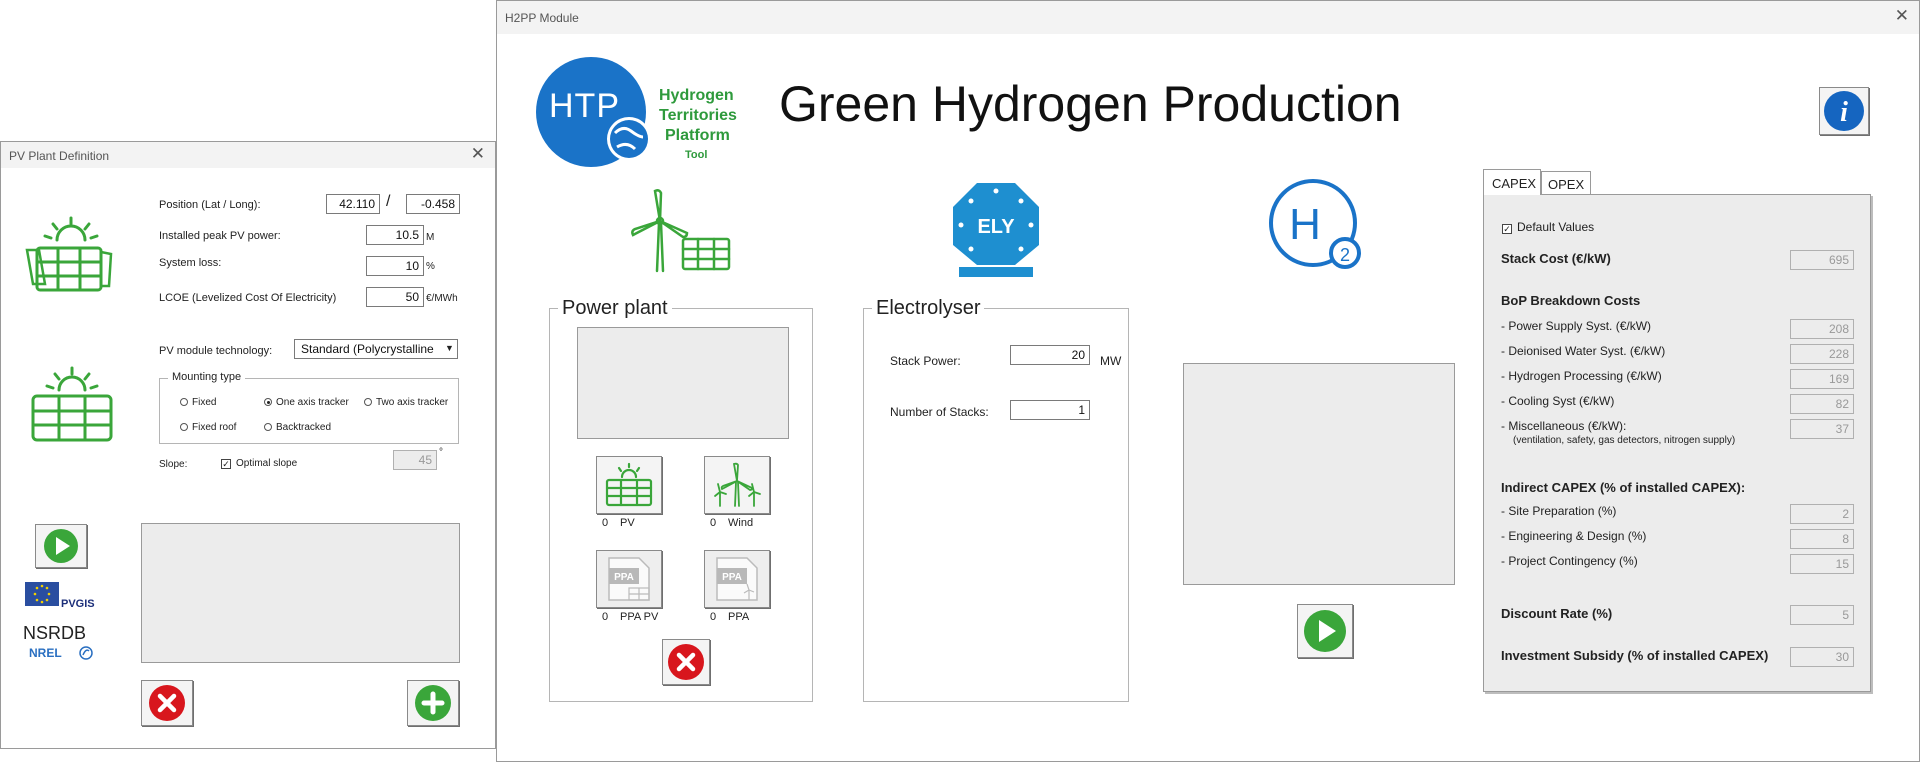  Describe the element at coordinates (1902, 16) in the screenshot. I see `h2pp-close-icon: ✕` at that location.